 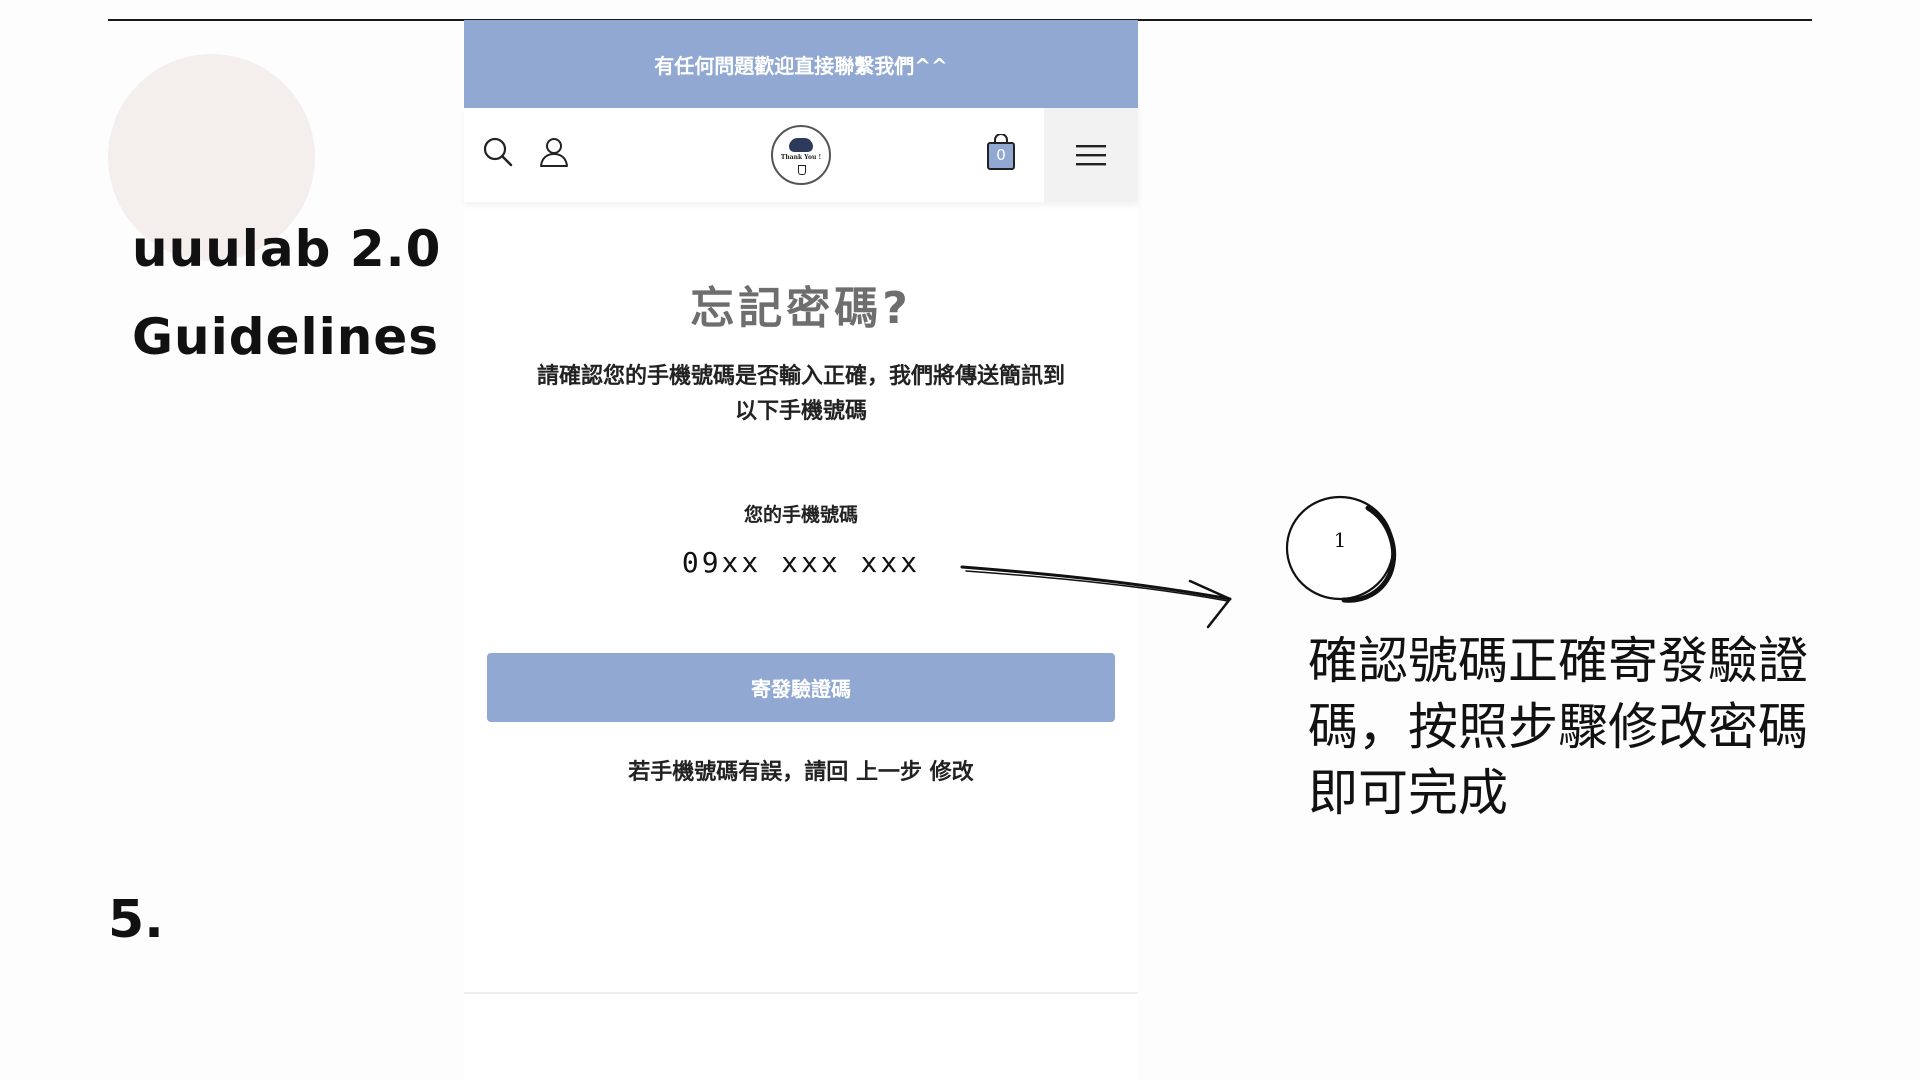 I want to click on announcement-bar: 有任何問題歡迎直接聯繫我們^^, so click(x=801, y=64).